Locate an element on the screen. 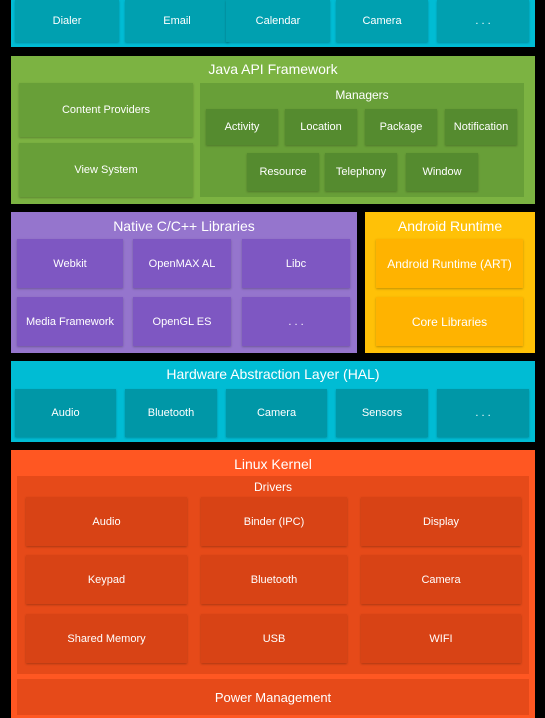  app-more: . . . is located at coordinates (483, 21).